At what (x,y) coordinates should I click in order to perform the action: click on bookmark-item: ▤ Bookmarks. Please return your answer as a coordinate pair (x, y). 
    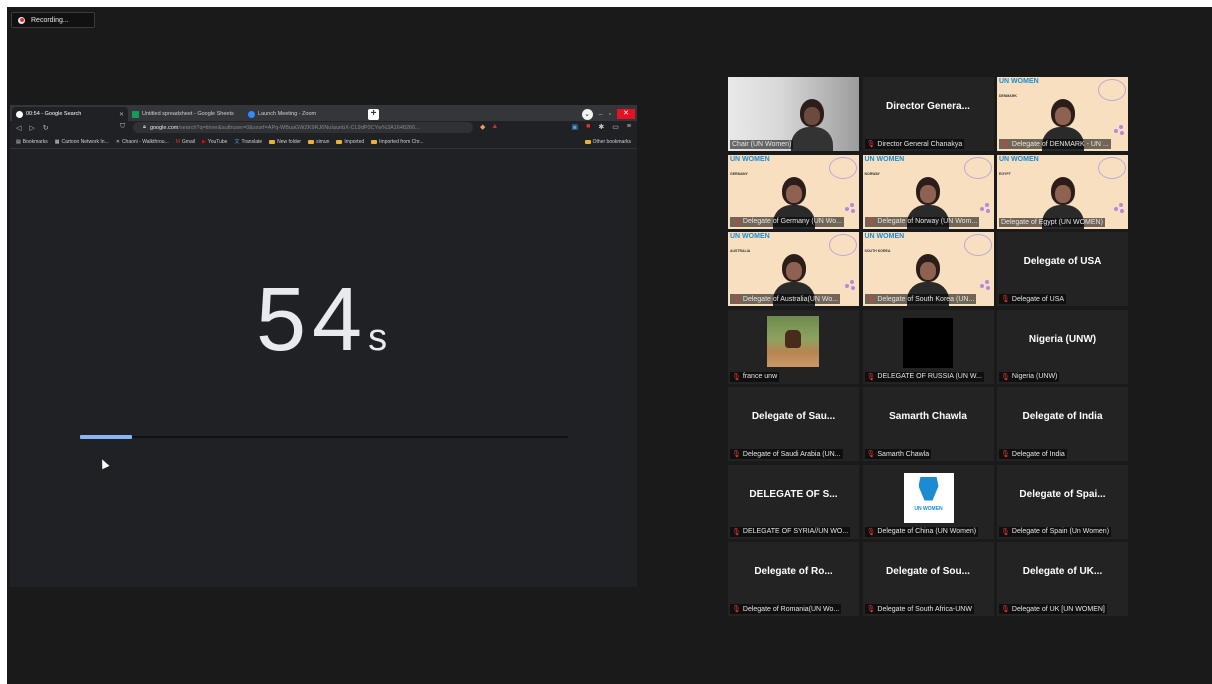
    Looking at the image, I should click on (32, 142).